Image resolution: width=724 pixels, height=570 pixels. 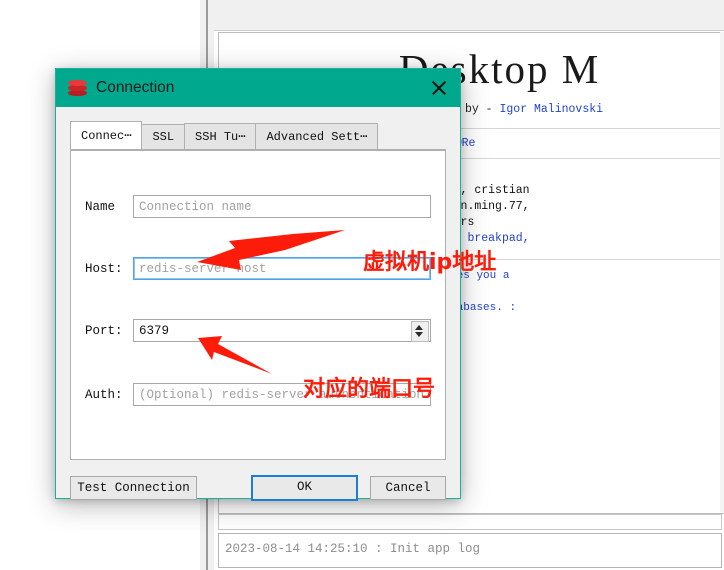 I want to click on about-page-scrollbar, so click(x=722, y=272).